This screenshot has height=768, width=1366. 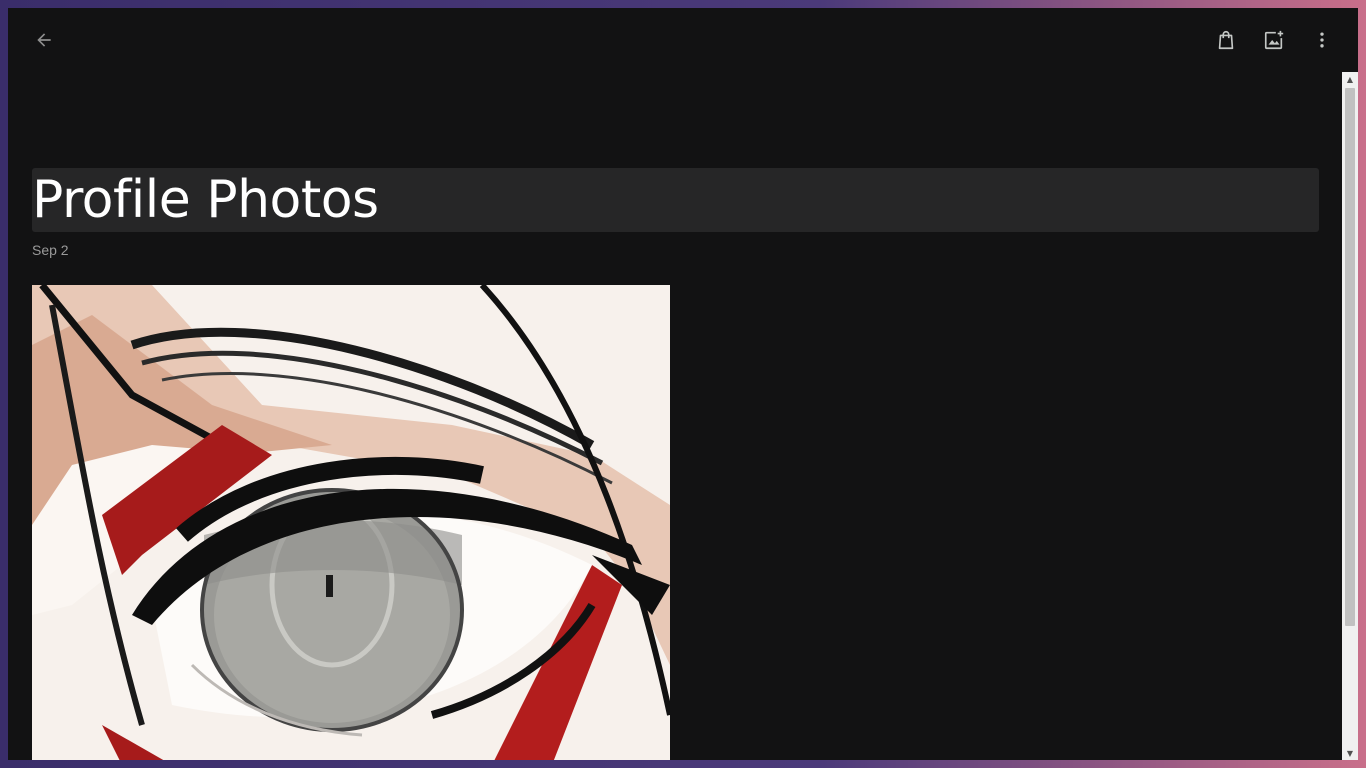 I want to click on scroll-down-arrow-icon: ▼, so click(x=1350, y=753).